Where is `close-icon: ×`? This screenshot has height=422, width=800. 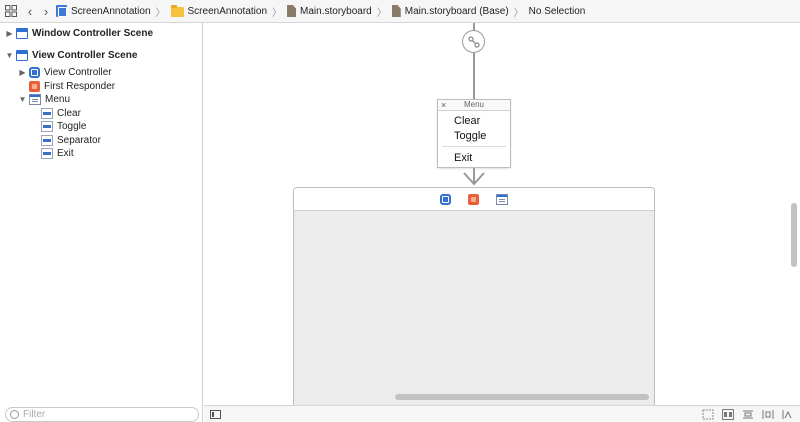 close-icon: × is located at coordinates (443, 105).